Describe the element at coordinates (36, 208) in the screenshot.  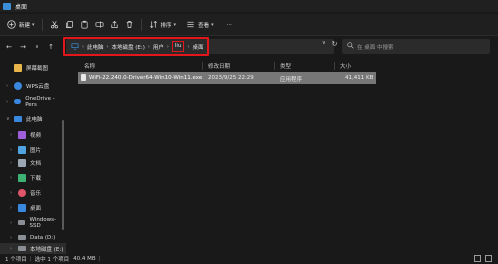
I see `sidebar-item-label: 桌面` at that location.